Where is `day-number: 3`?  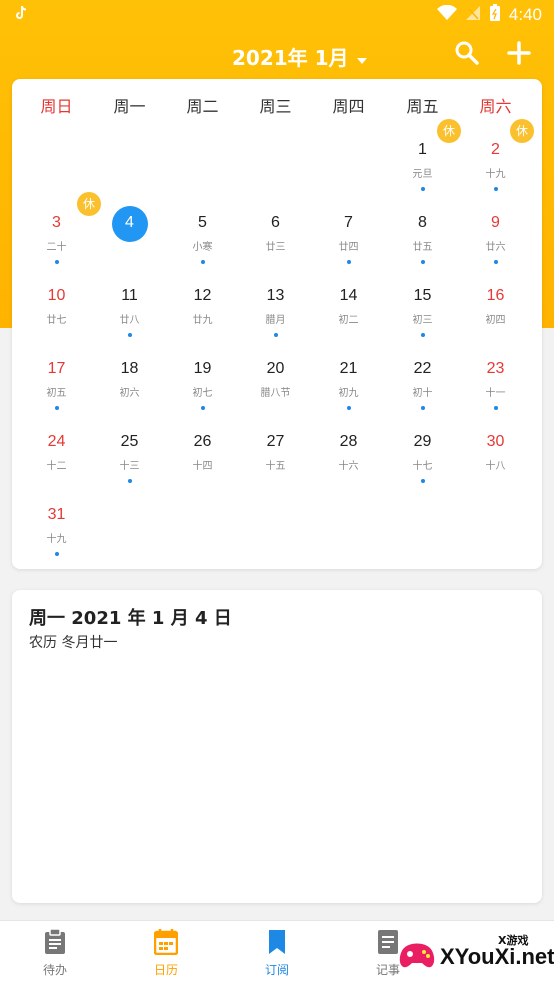 day-number: 3 is located at coordinates (56, 222).